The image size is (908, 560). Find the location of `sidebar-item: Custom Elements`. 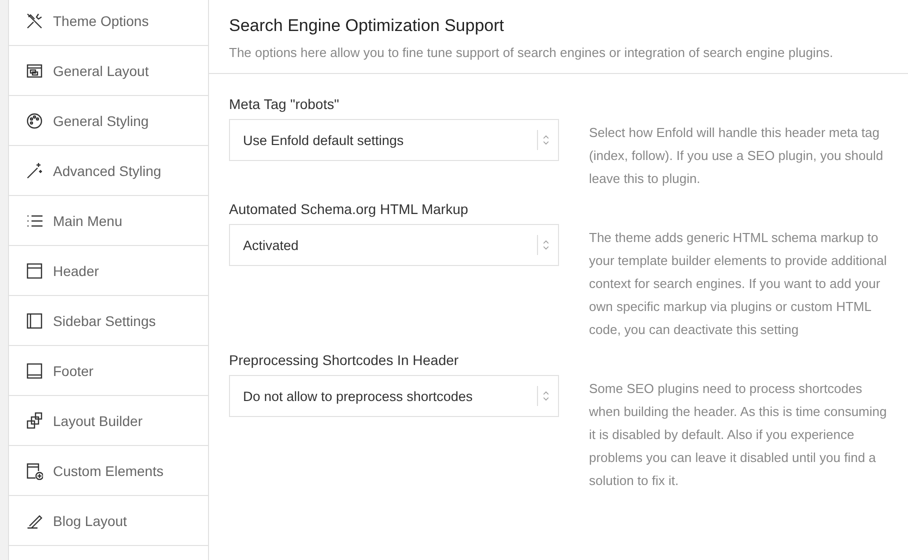

sidebar-item: Custom Elements is located at coordinates (108, 471).